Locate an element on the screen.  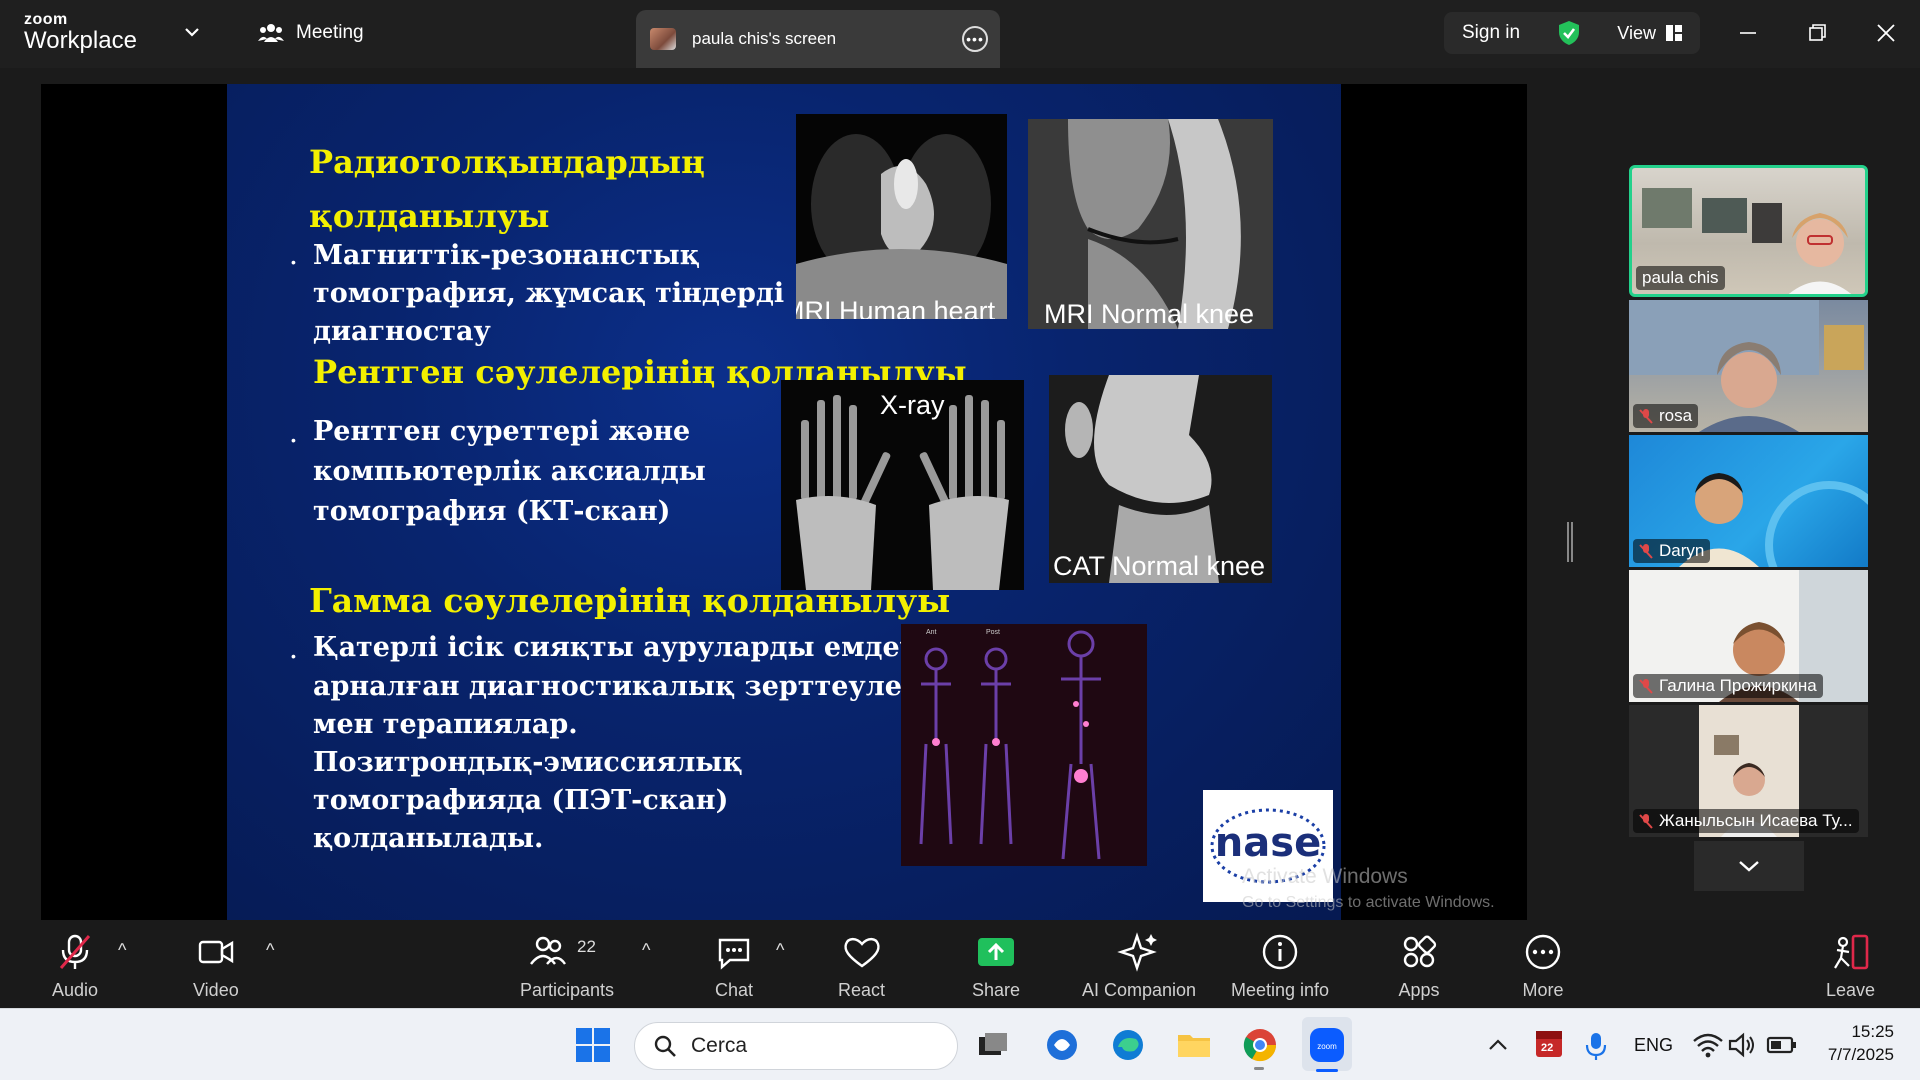
react-button: React is located at coordinates (861, 966).